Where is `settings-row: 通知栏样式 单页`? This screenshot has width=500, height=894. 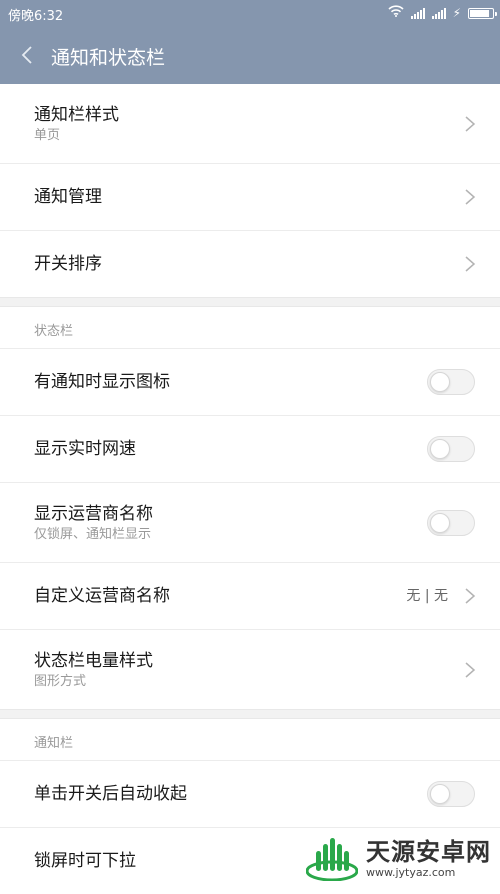 settings-row: 通知栏样式 单页 is located at coordinates (250, 124).